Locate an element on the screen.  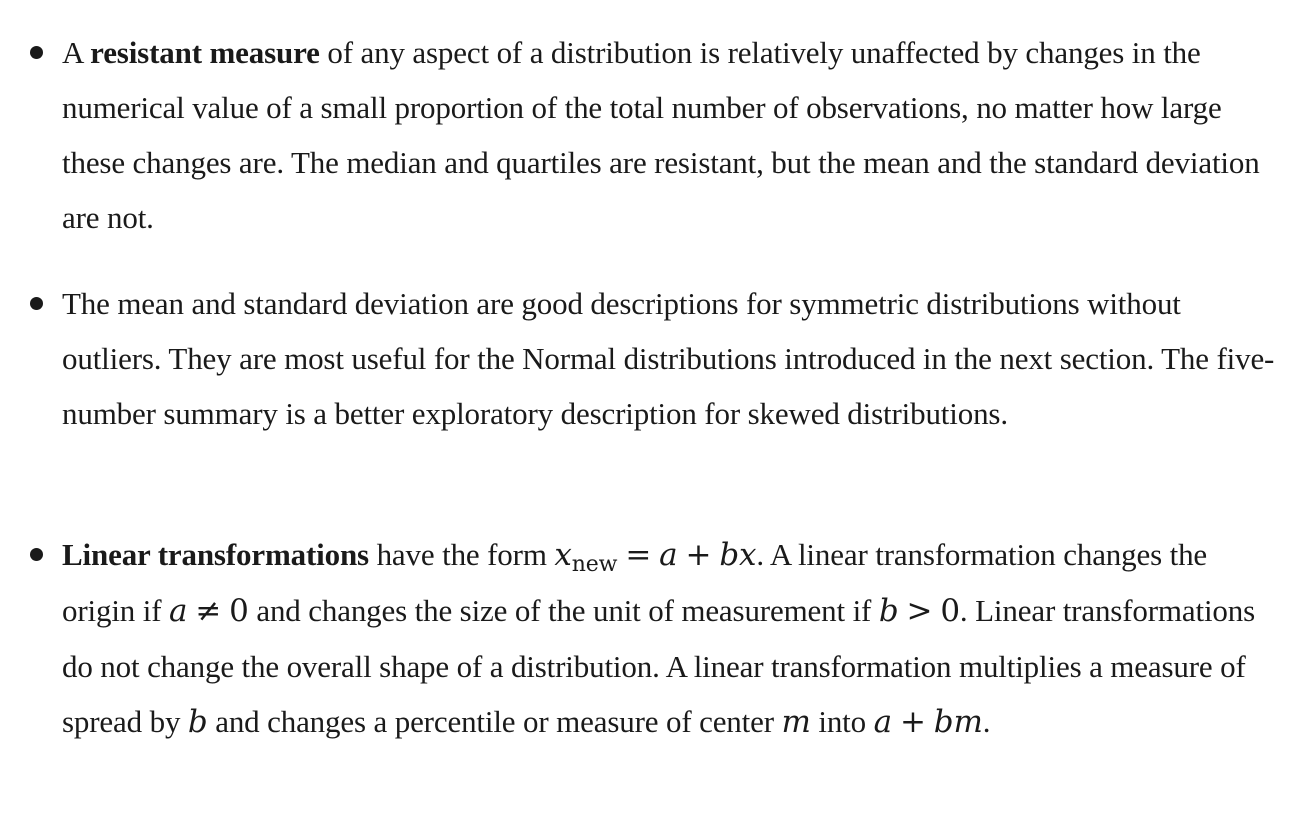
bullet-text-segment: have the form is located at coordinates (461, 554).